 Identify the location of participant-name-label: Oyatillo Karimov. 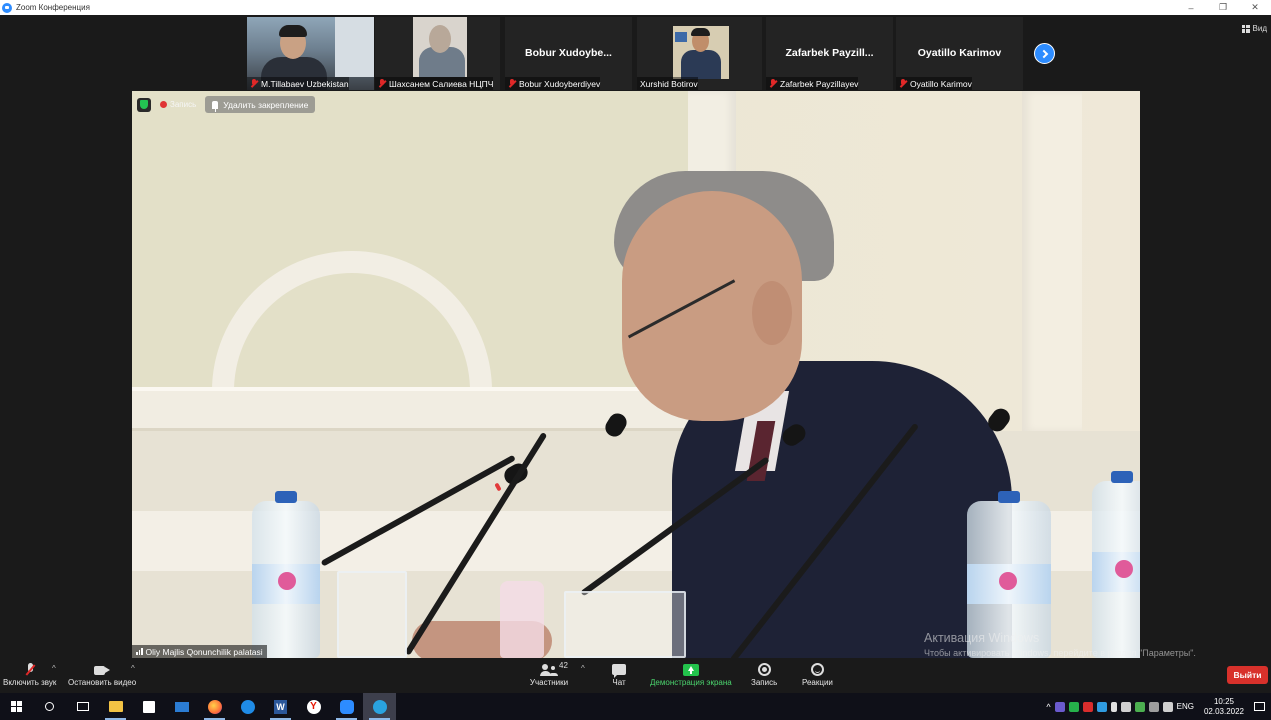
(934, 83).